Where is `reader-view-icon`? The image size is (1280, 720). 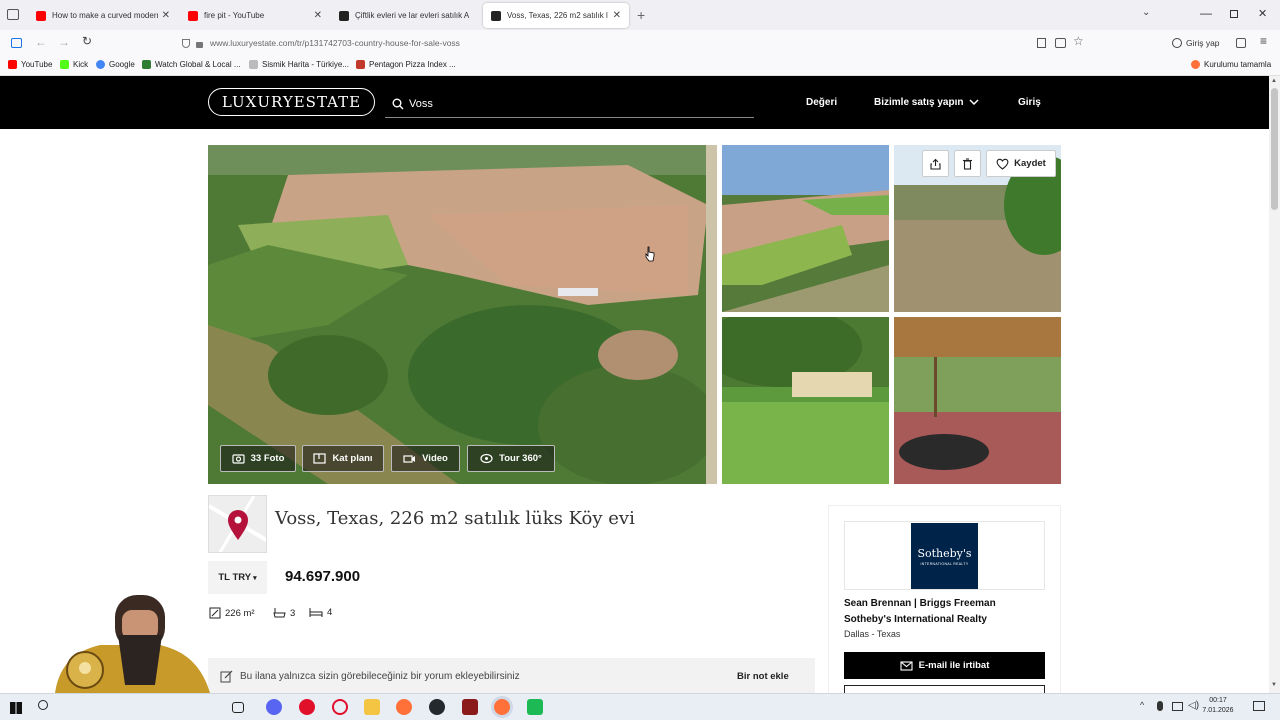 reader-view-icon is located at coordinates (1041, 43).